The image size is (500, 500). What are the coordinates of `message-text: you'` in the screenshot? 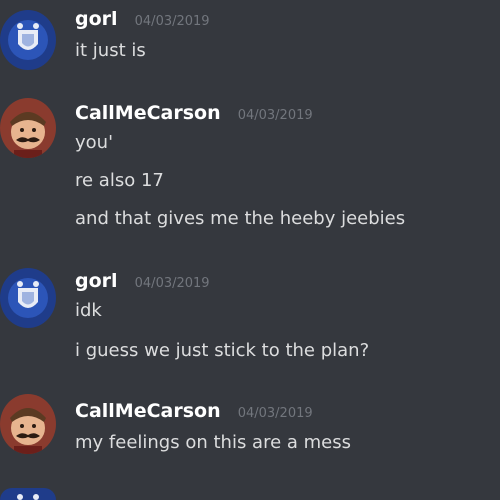 It's located at (94, 142).